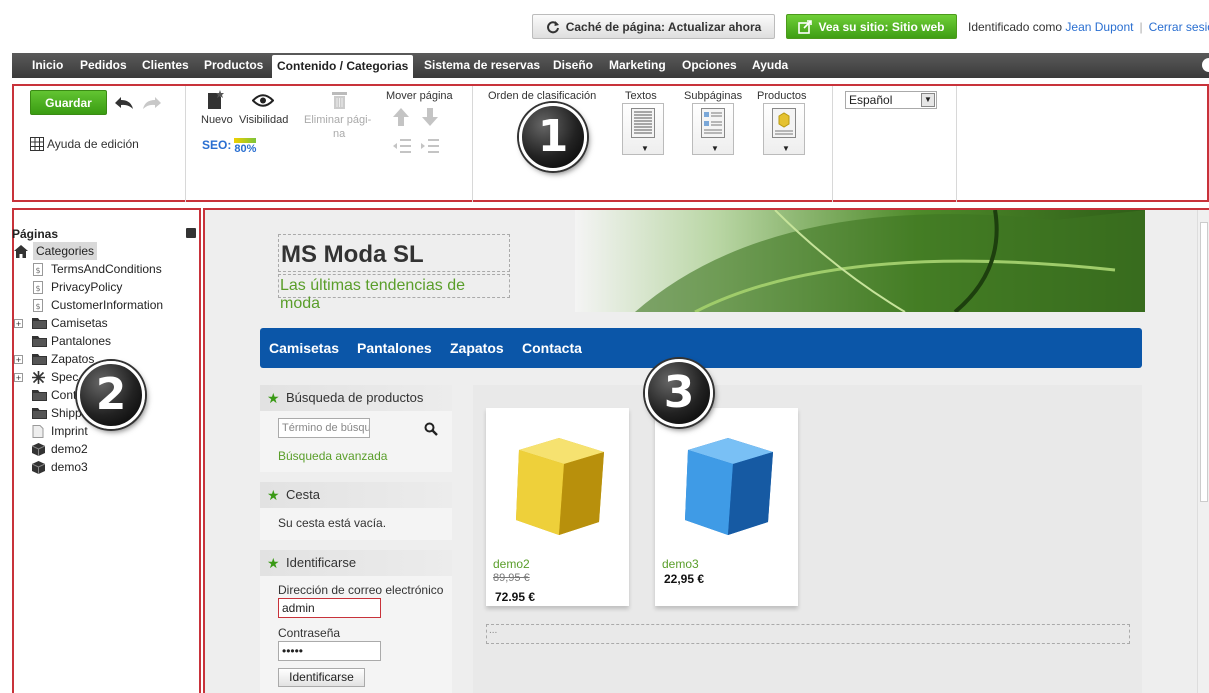 The height and width of the screenshot is (693, 1209). What do you see at coordinates (394, 293) in the screenshot?
I see `site-subtitle-box: Las últimas tendencias de moda` at bounding box center [394, 293].